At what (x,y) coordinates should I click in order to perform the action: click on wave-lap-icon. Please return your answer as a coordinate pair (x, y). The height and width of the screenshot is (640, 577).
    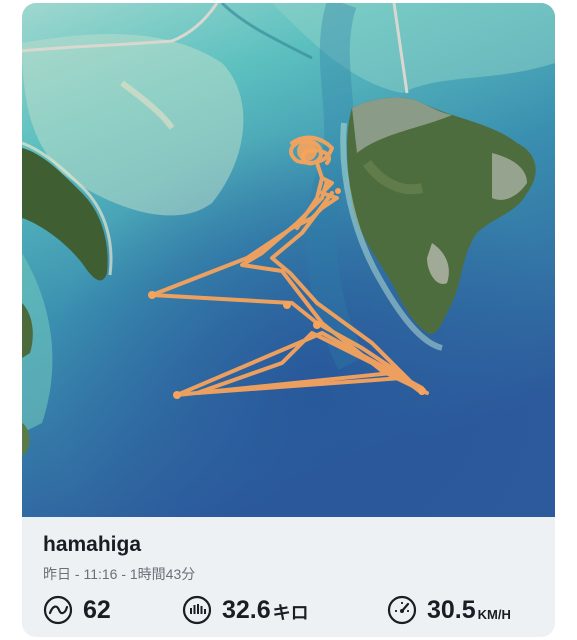
    Looking at the image, I should click on (58, 610).